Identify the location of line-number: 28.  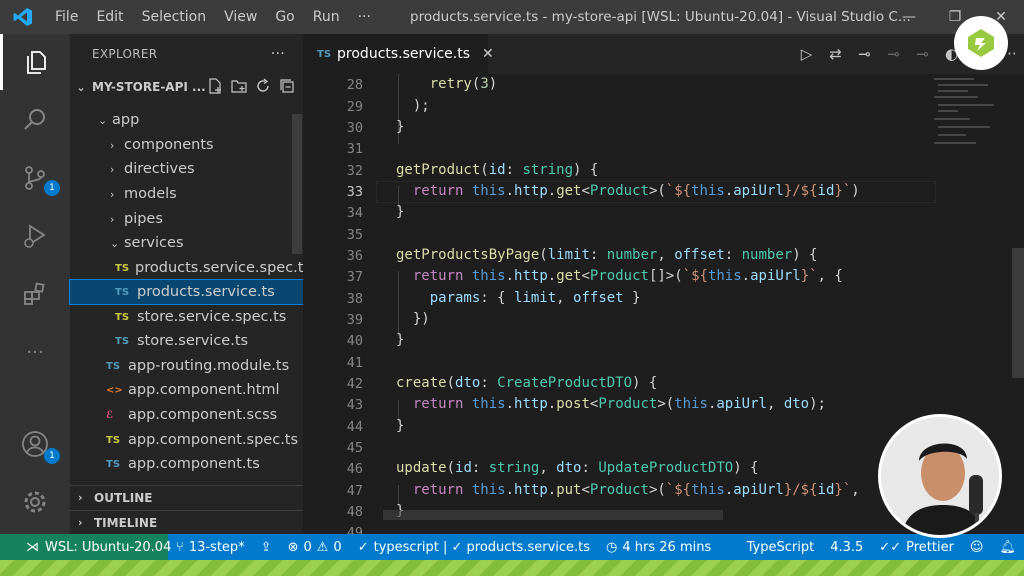
(354, 85).